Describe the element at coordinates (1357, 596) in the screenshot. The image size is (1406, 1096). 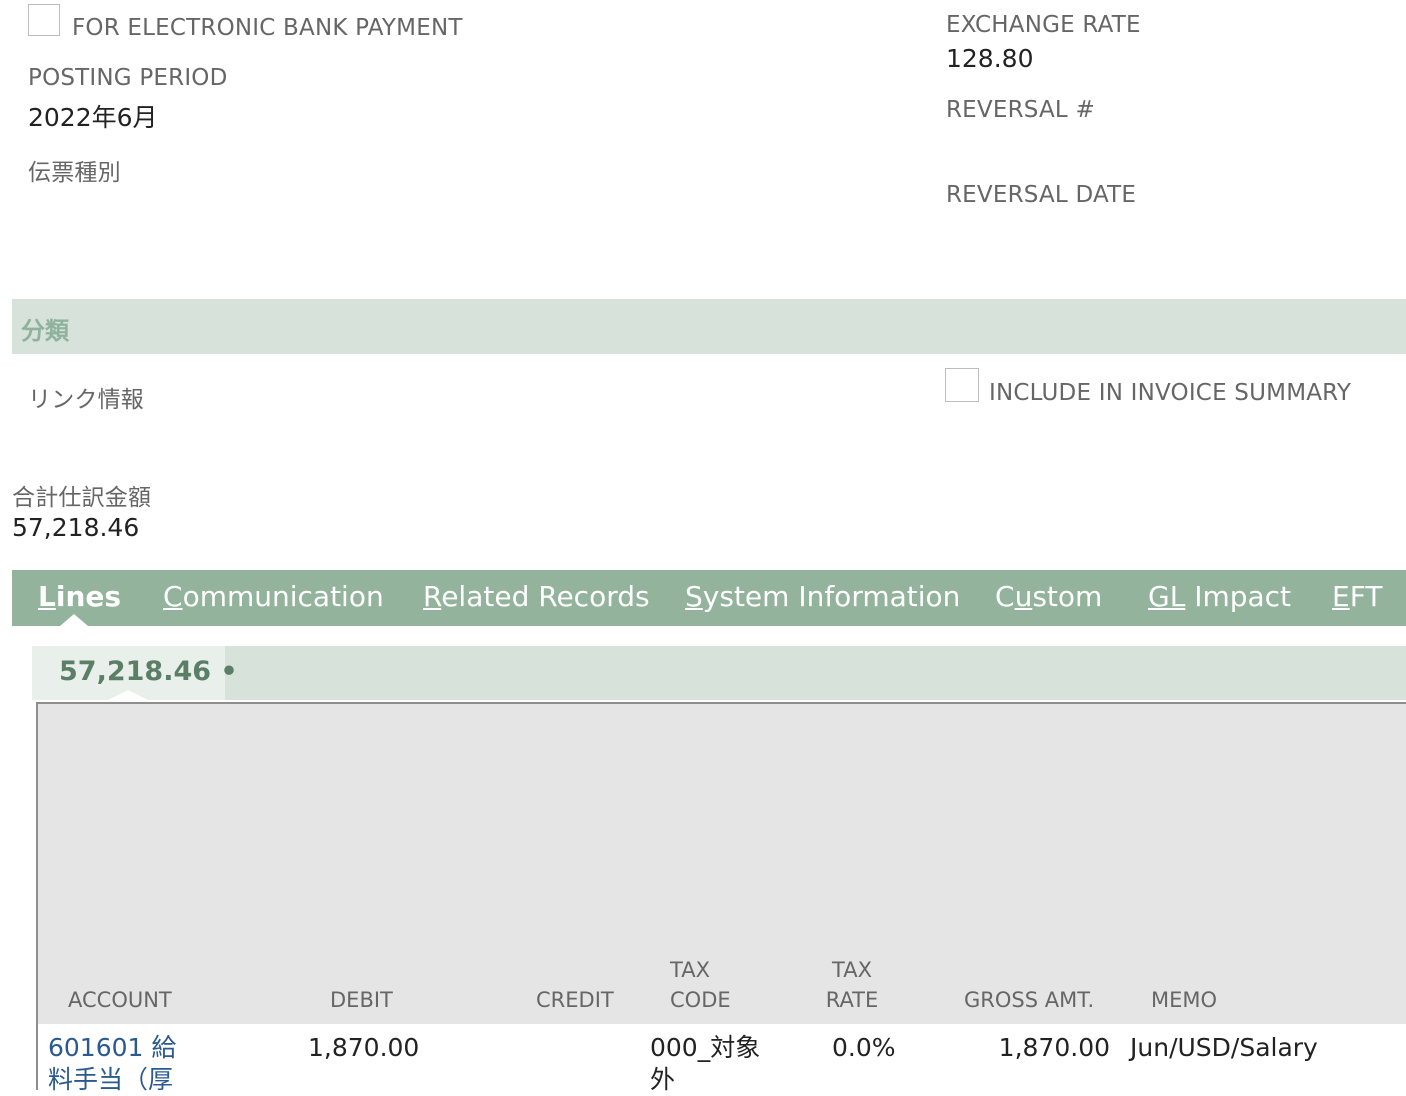
I see `tab-eft: EFT` at that location.